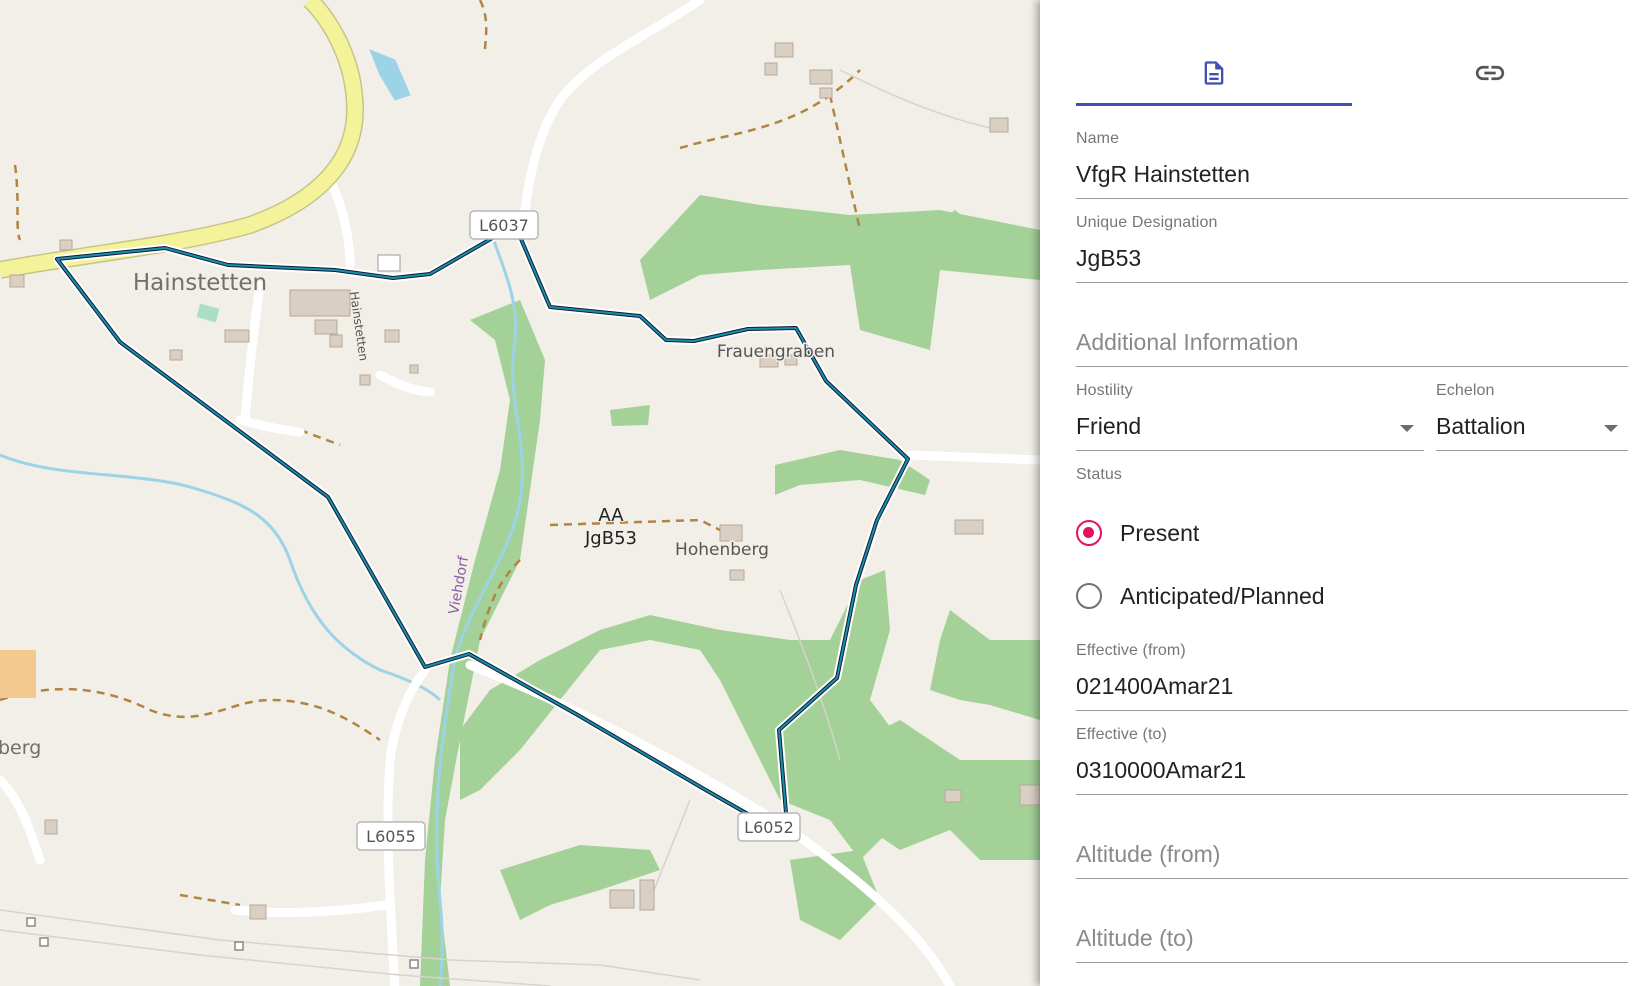 This screenshot has height=986, width=1651. I want to click on effective-from-field: Effective (from) 021400Amar21, so click(1352, 676).